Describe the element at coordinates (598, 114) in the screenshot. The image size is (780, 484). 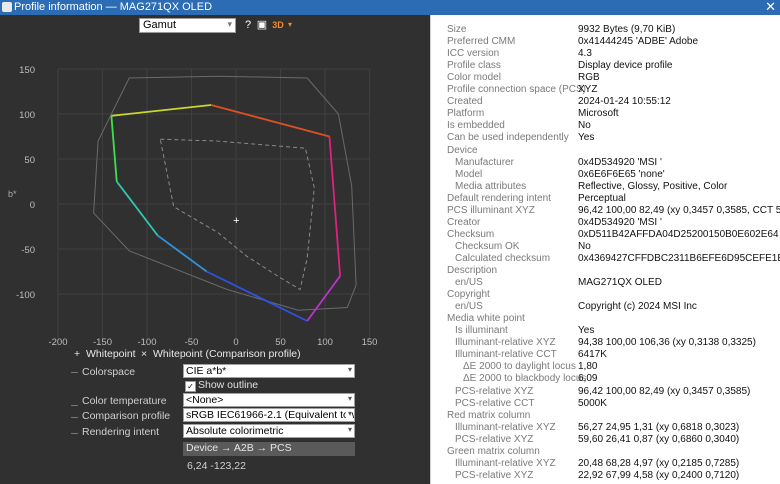
I see `property-value: Microsoft` at that location.